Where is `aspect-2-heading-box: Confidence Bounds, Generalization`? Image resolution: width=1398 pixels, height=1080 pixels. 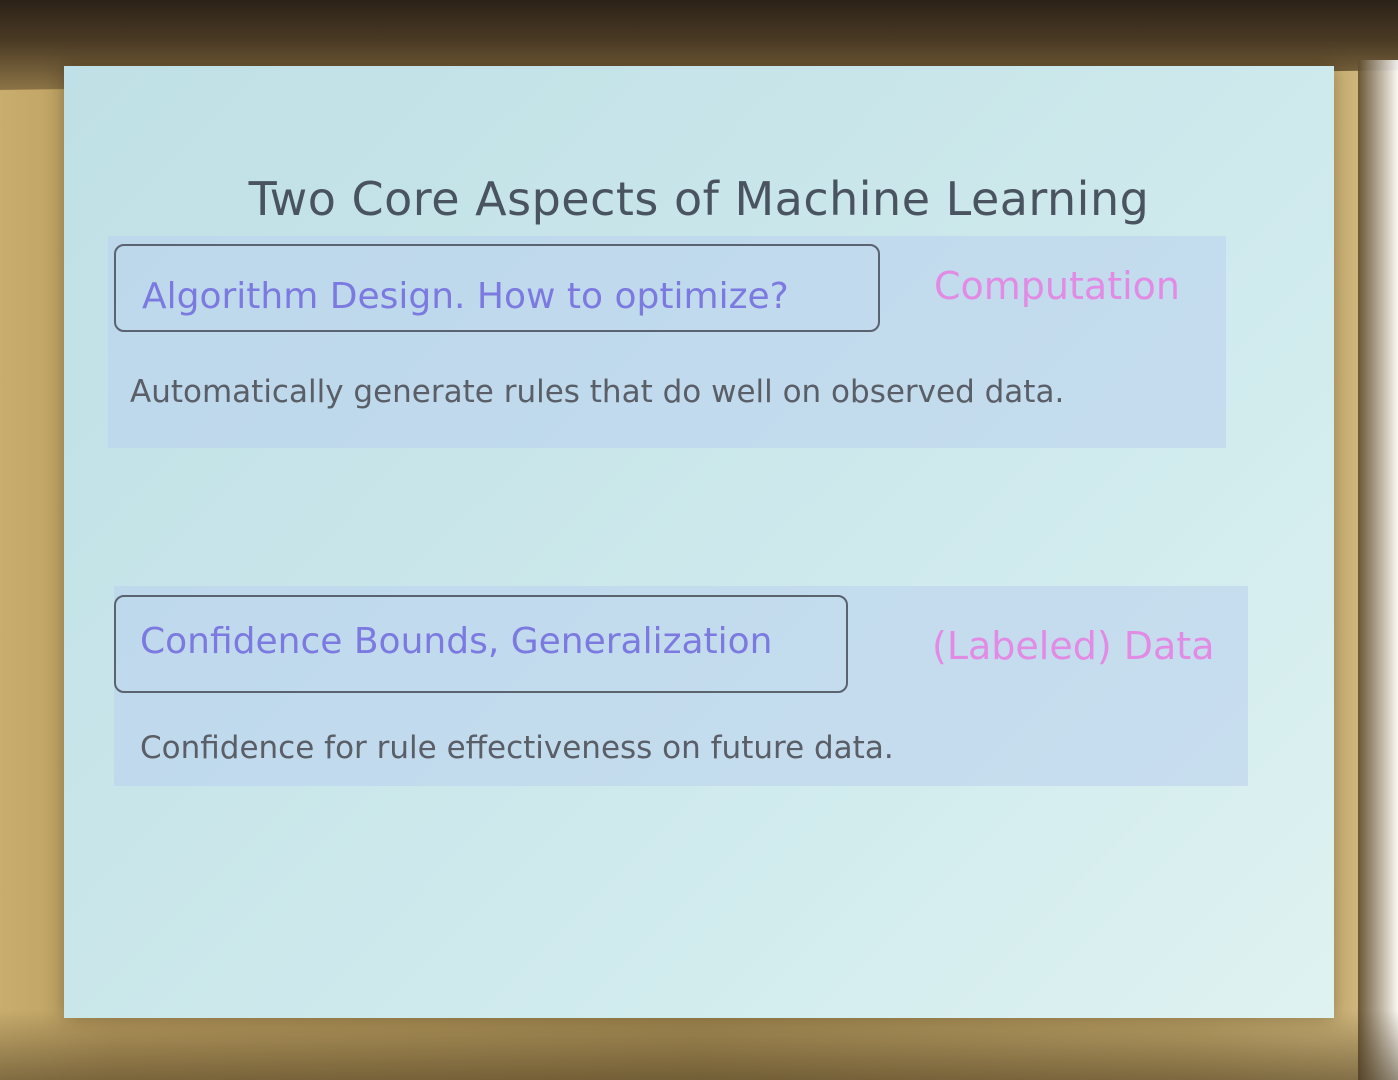 aspect-2-heading-box: Confidence Bounds, Generalization is located at coordinates (481, 644).